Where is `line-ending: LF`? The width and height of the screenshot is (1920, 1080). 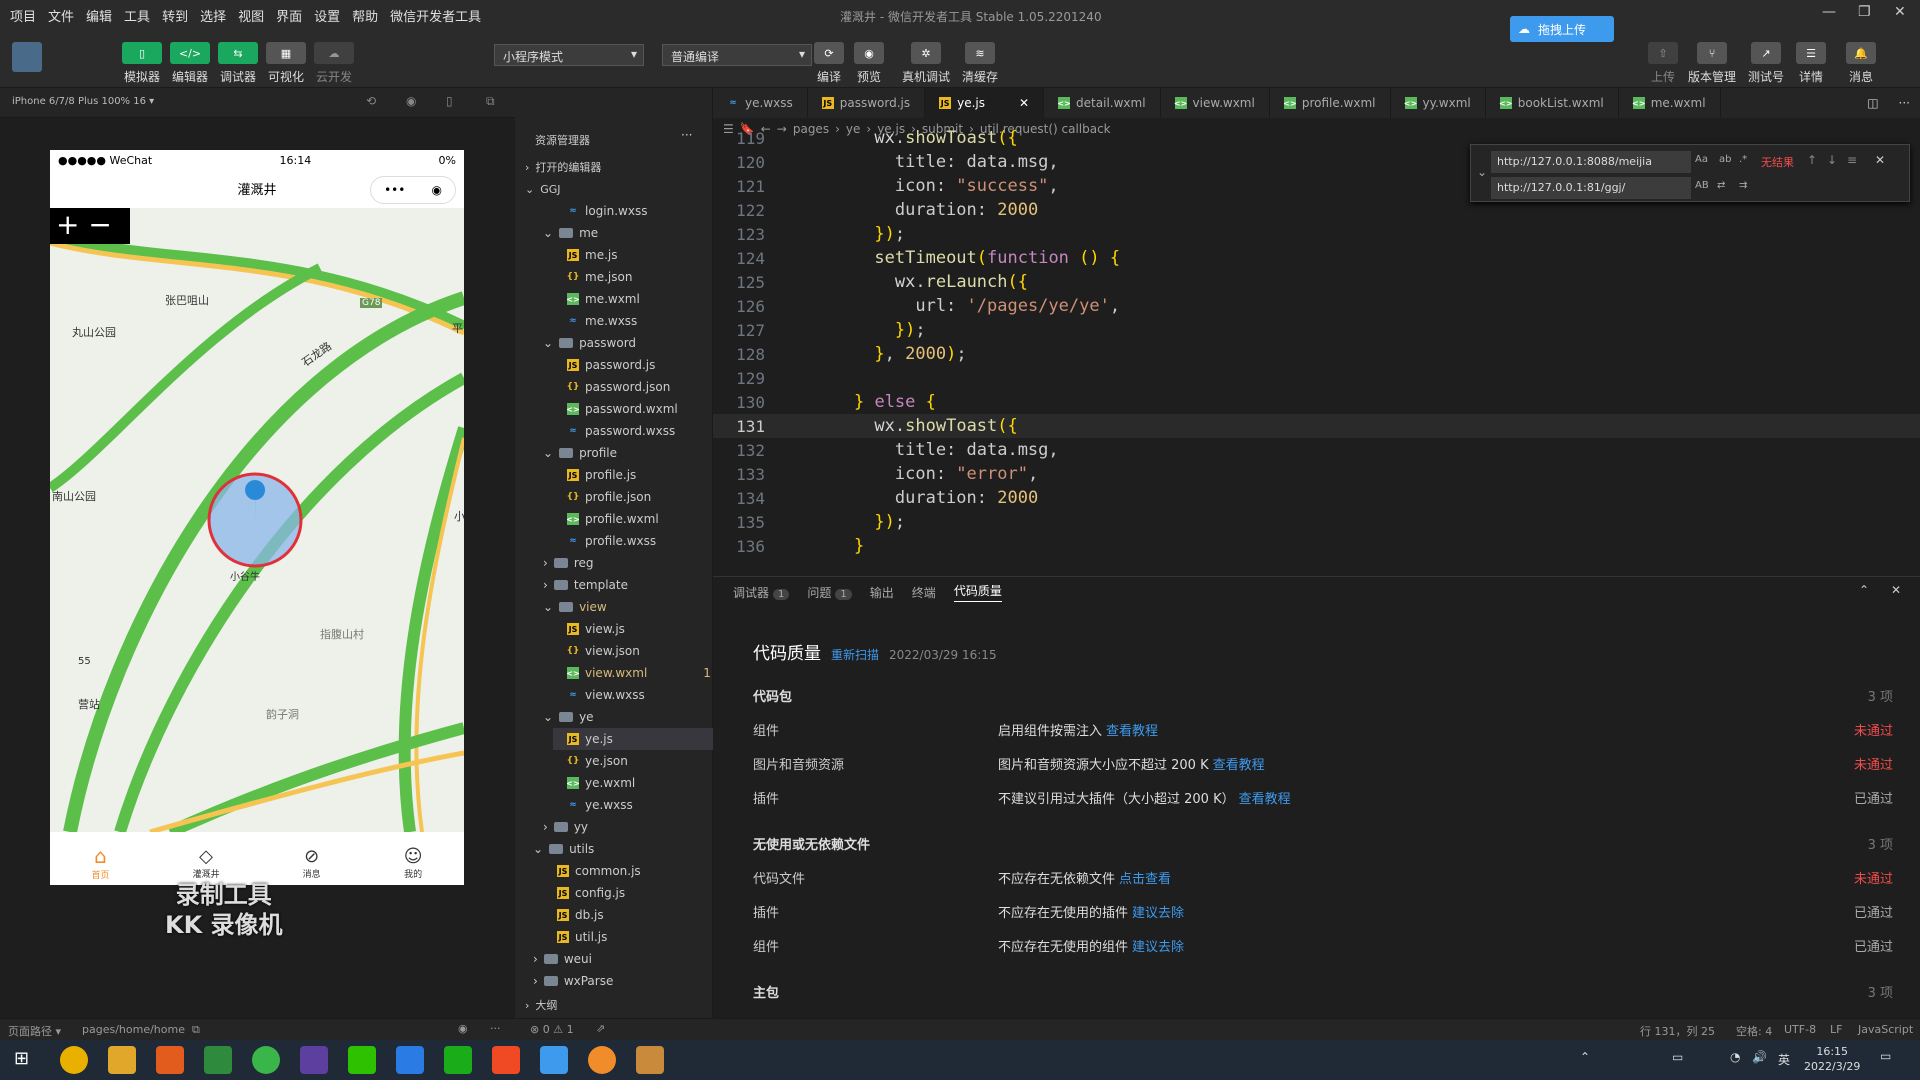
line-ending: LF is located at coordinates (1836, 1029).